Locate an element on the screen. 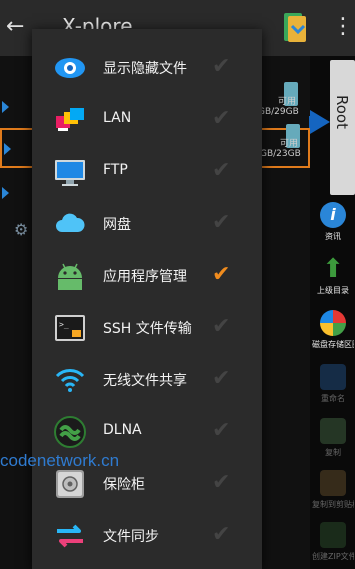 The image size is (355, 569). menu-item-app-manager: 应用程序管理 ✔ is located at coordinates (147, 276).